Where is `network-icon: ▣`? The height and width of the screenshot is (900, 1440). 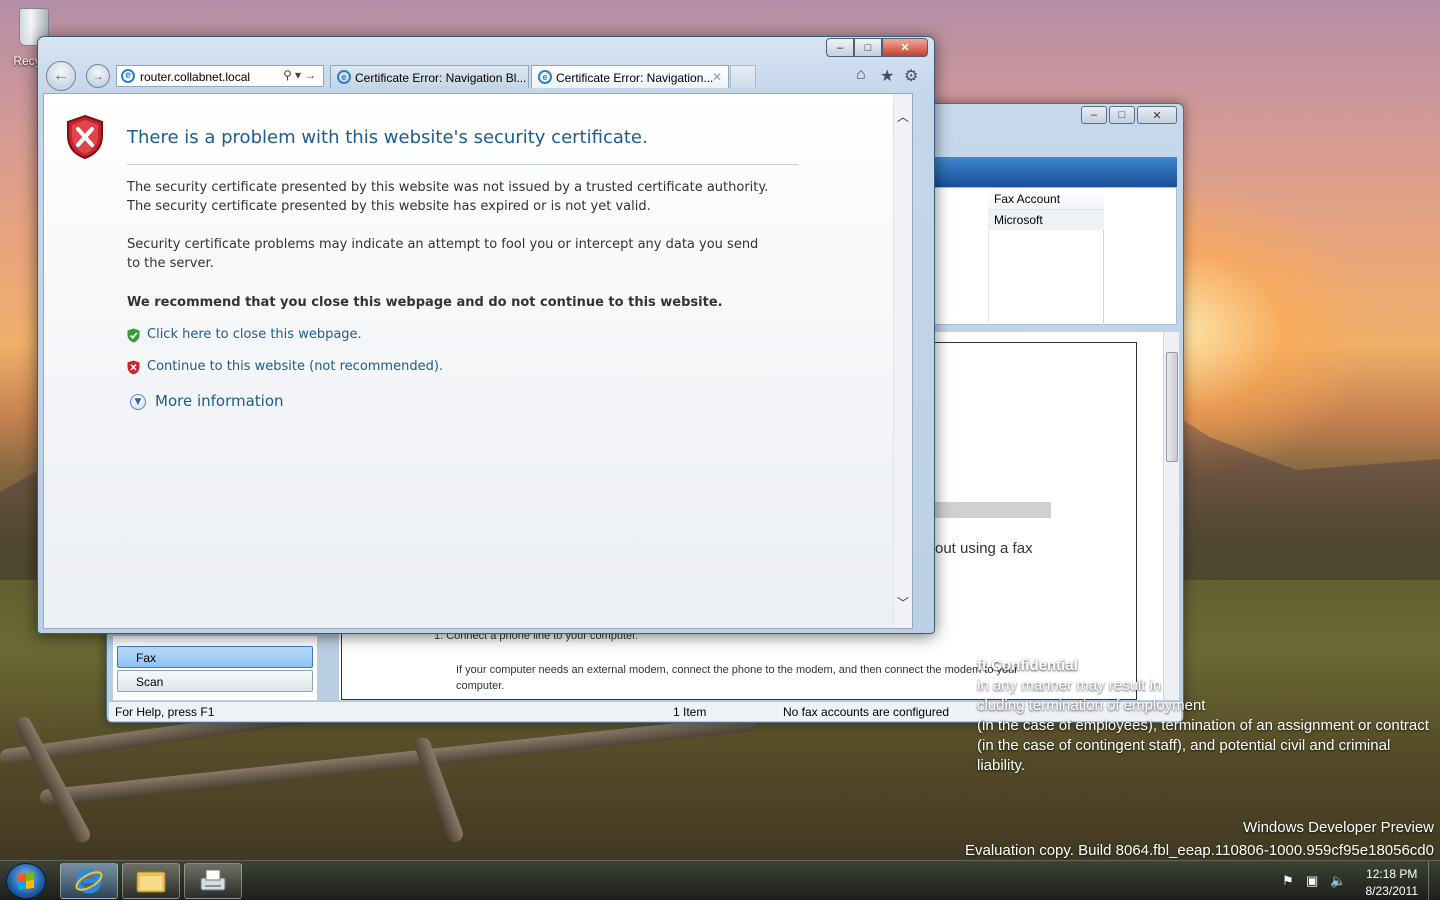 network-icon: ▣ is located at coordinates (1312, 881).